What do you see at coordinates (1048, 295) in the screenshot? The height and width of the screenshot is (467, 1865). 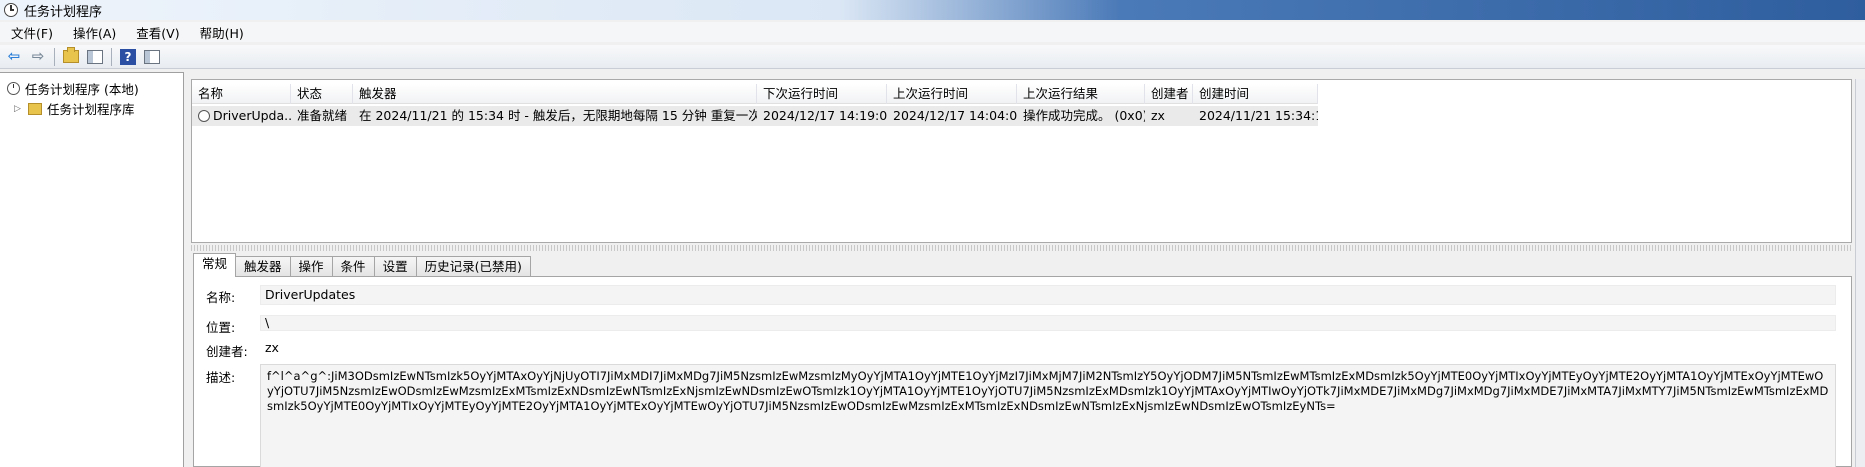 I see `name-field: DriverUpdates` at bounding box center [1048, 295].